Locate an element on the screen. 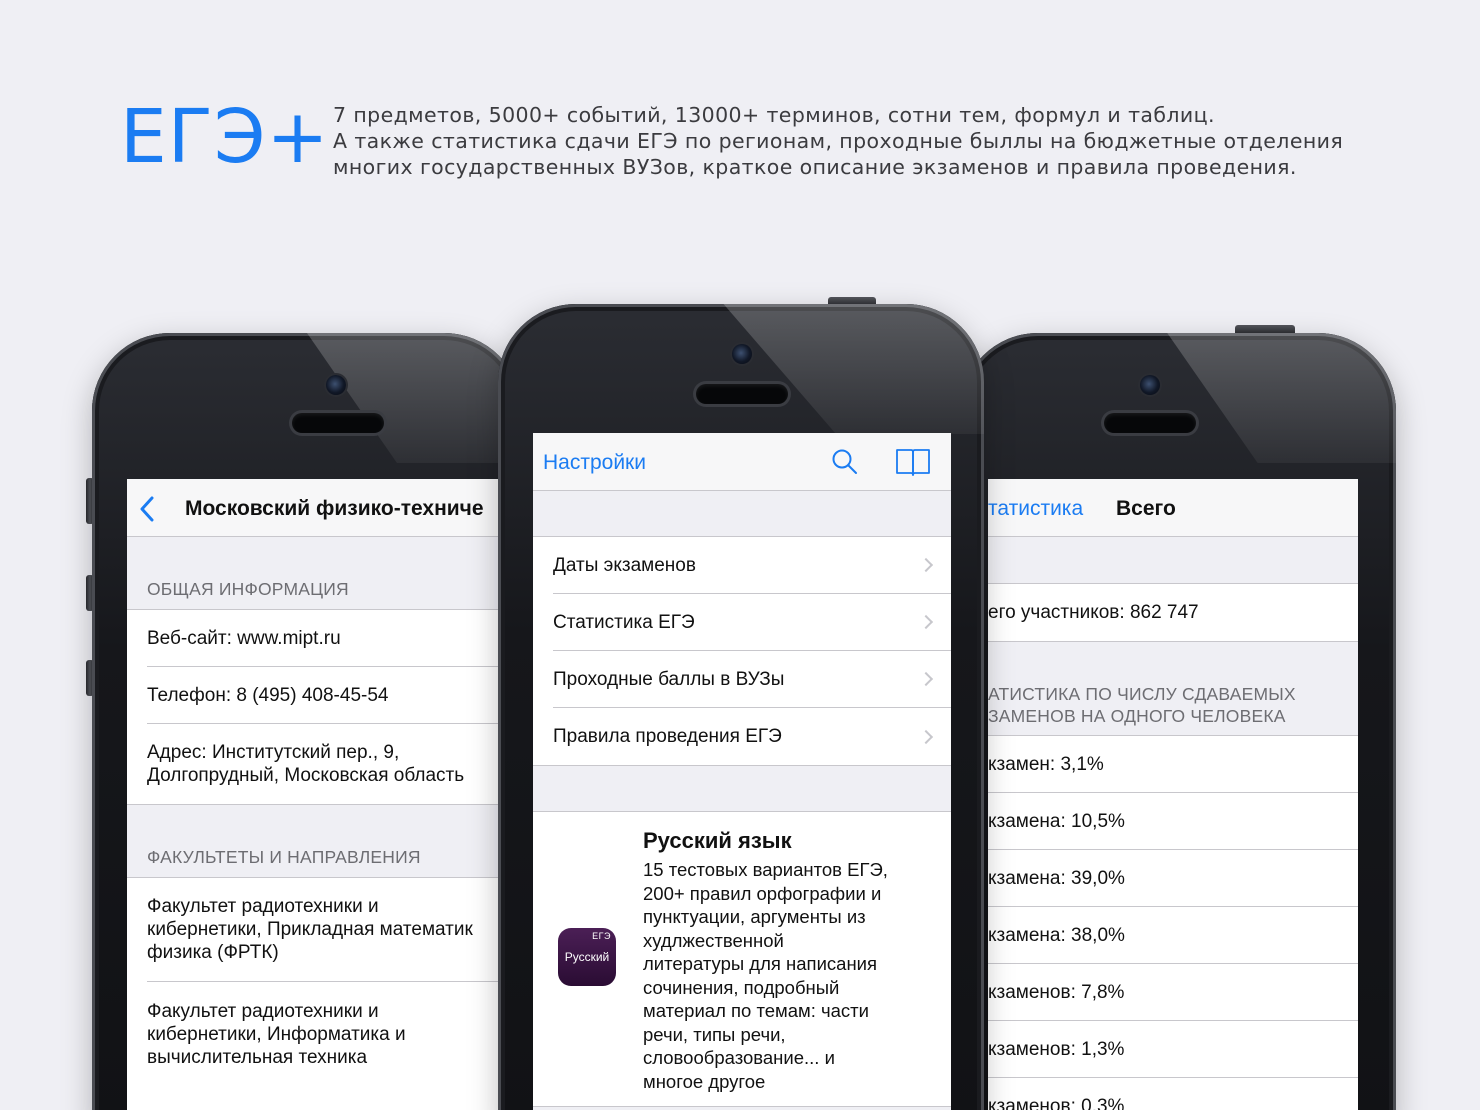 The image size is (1480, 1110). list-item-stat: кзаменов: 0,3% is located at coordinates (1173, 1094).